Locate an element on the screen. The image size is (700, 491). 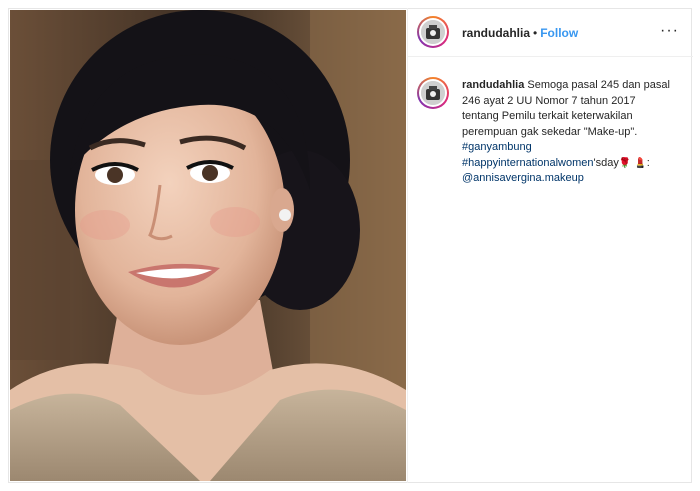
rose-icon: 🌹 is located at coordinates (625, 163).